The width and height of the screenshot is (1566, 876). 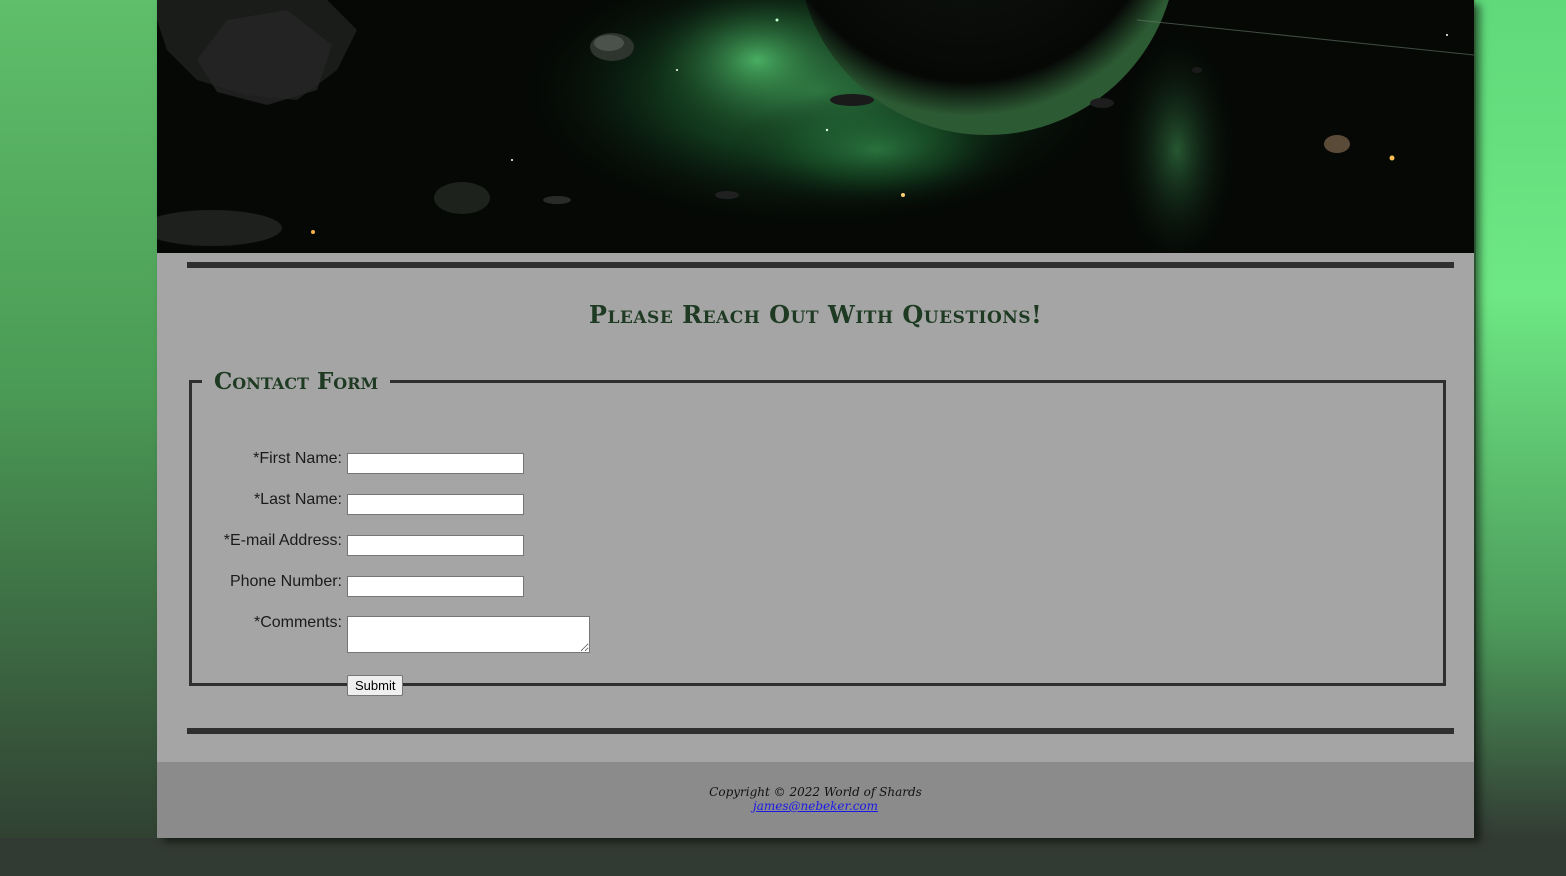 I want to click on phone-label: Phone Number:, so click(x=285, y=581).